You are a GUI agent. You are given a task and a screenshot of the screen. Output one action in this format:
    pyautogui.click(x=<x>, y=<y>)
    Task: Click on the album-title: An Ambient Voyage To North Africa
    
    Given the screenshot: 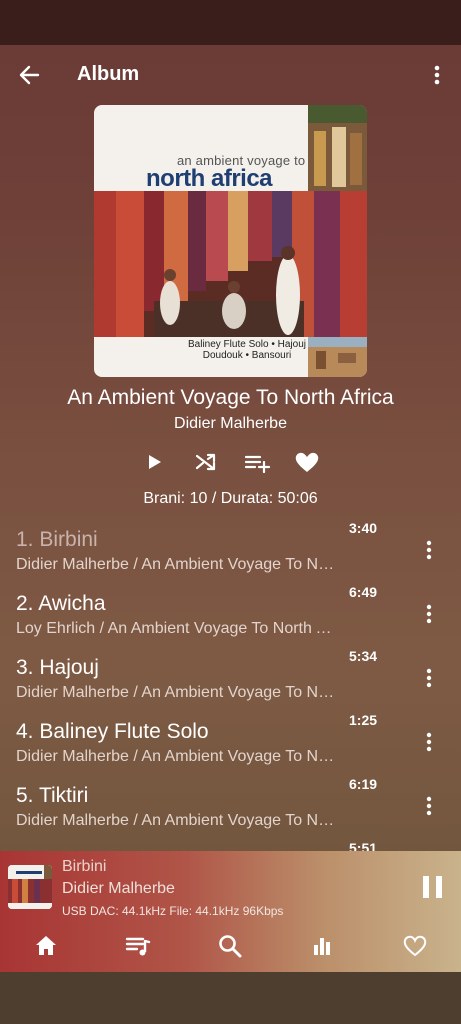 What is the action you would take?
    pyautogui.click(x=230, y=397)
    